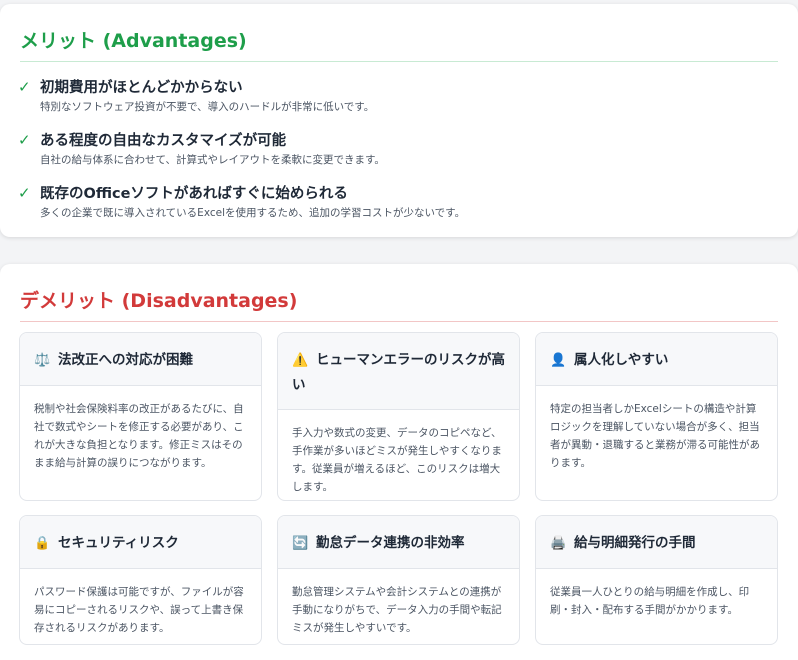 The image size is (798, 660). Describe the element at coordinates (398, 372) in the screenshot. I see `card-heading: ヒューマンエラーのリスクが高い` at that location.